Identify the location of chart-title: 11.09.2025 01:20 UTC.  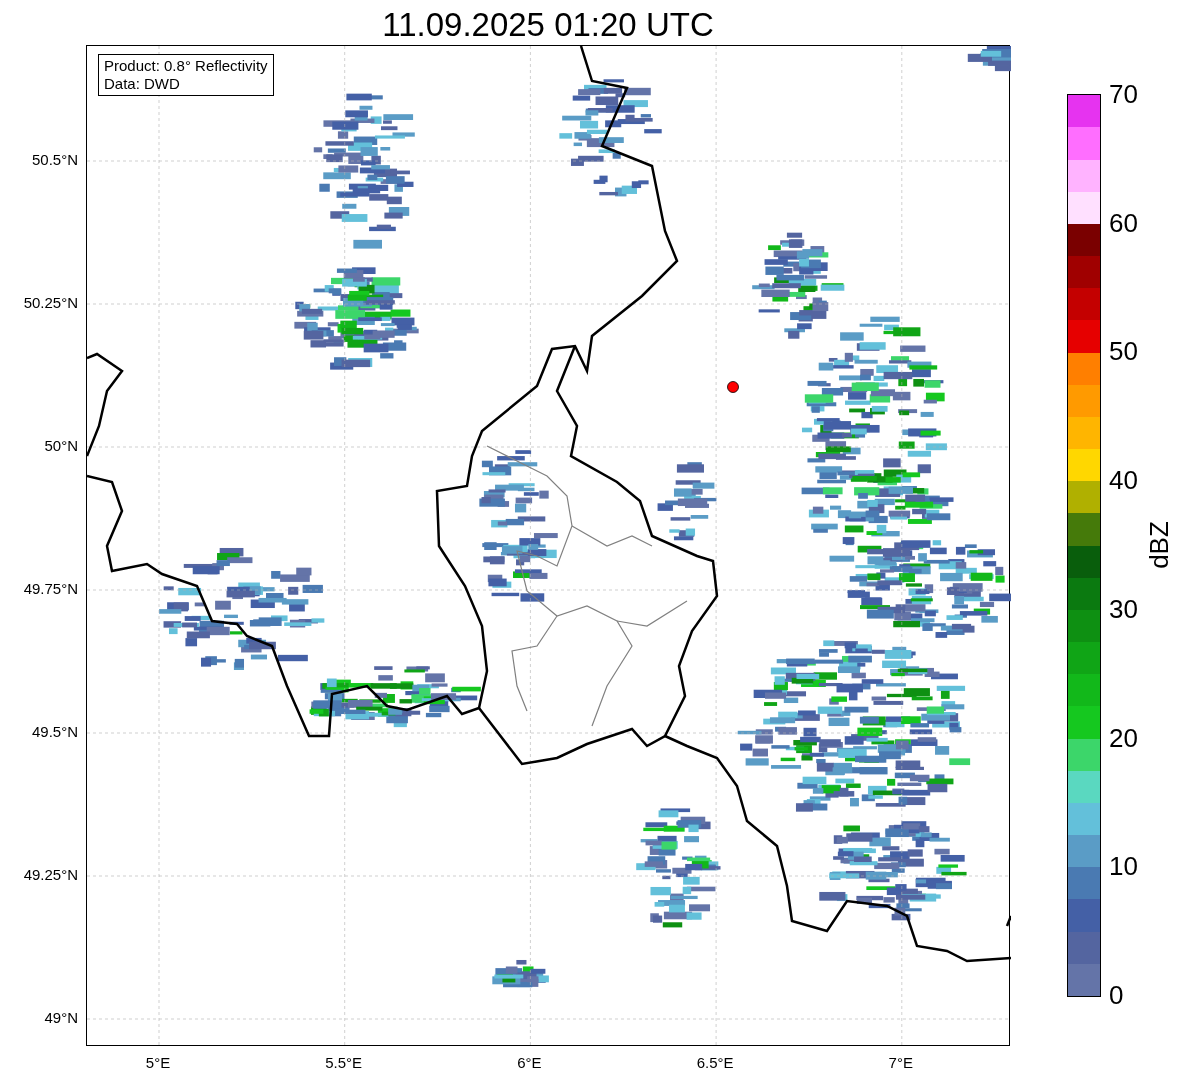
(548, 25).